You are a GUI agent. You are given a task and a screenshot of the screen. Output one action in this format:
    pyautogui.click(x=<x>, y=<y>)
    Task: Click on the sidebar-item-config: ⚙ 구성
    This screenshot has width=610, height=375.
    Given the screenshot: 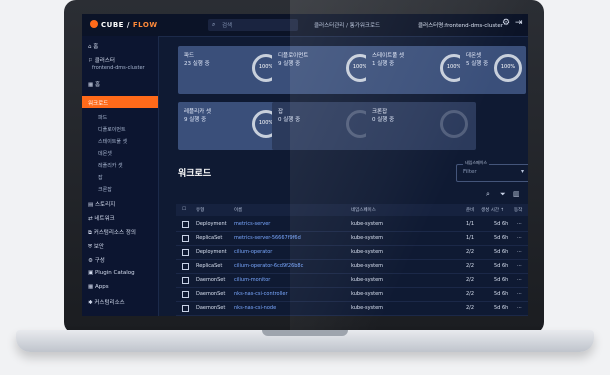 What is the action you would take?
    pyautogui.click(x=96, y=260)
    